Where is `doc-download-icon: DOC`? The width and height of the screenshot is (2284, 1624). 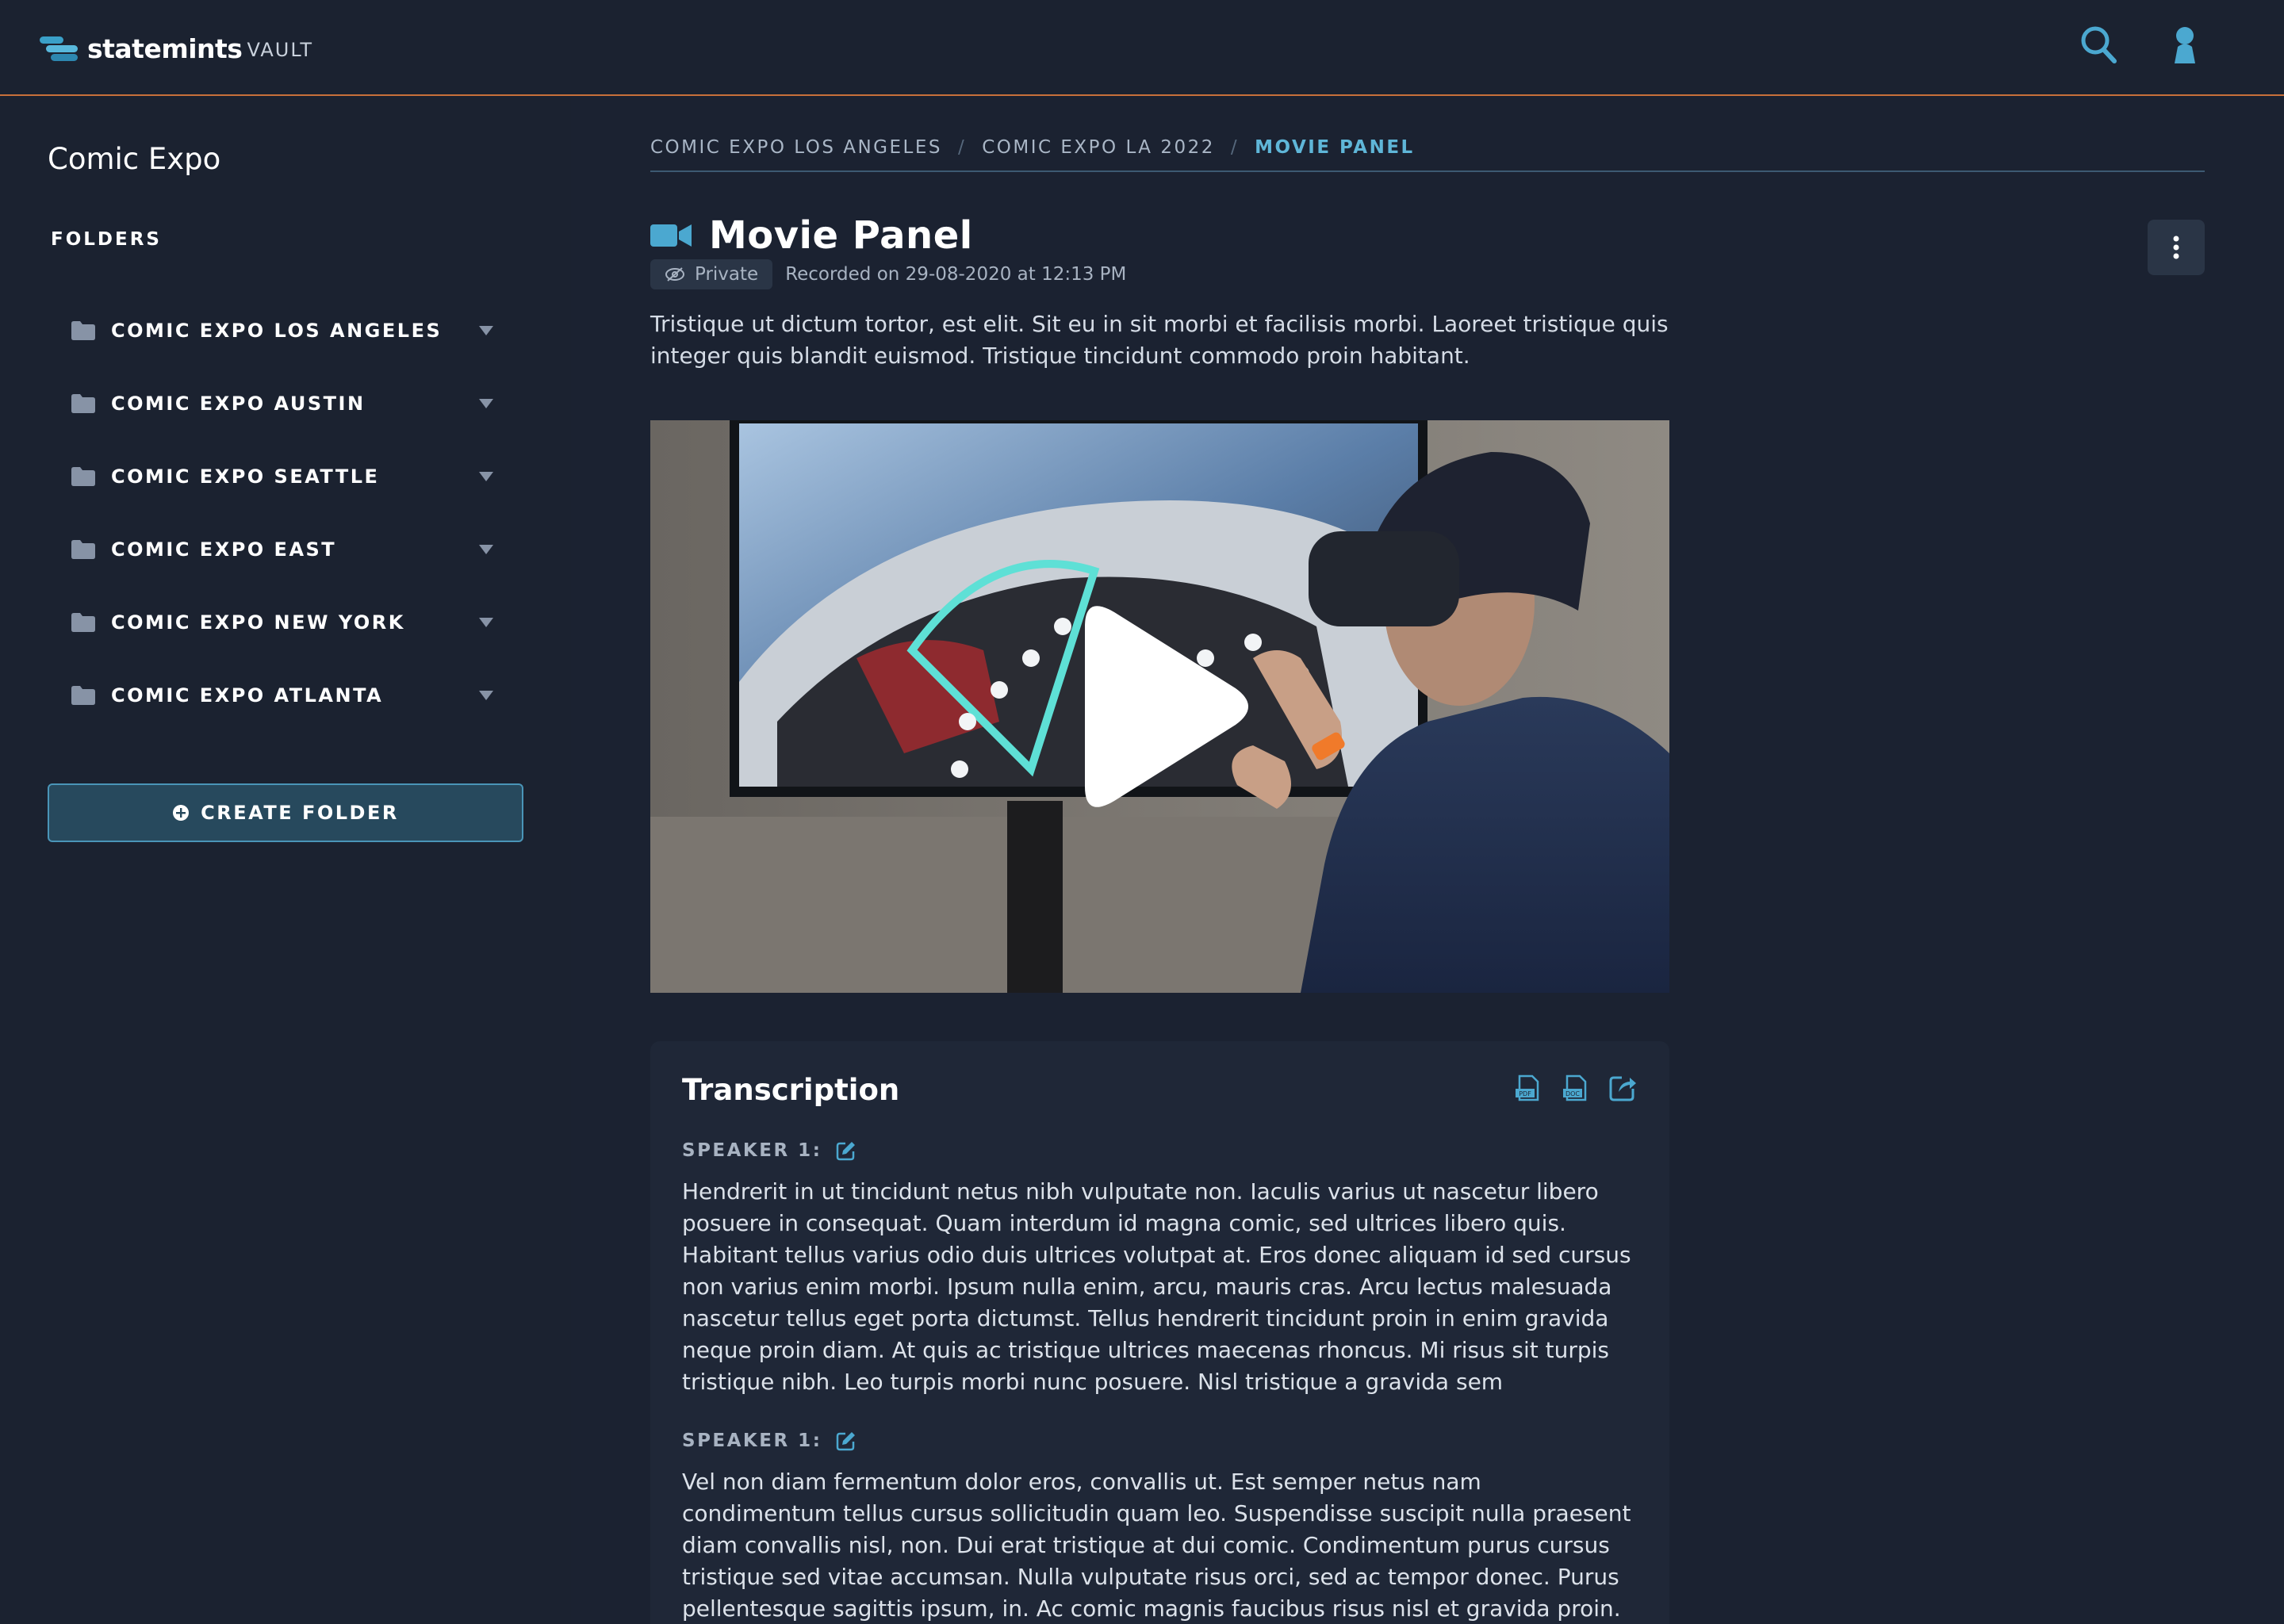 doc-download-icon: DOC is located at coordinates (1575, 1088).